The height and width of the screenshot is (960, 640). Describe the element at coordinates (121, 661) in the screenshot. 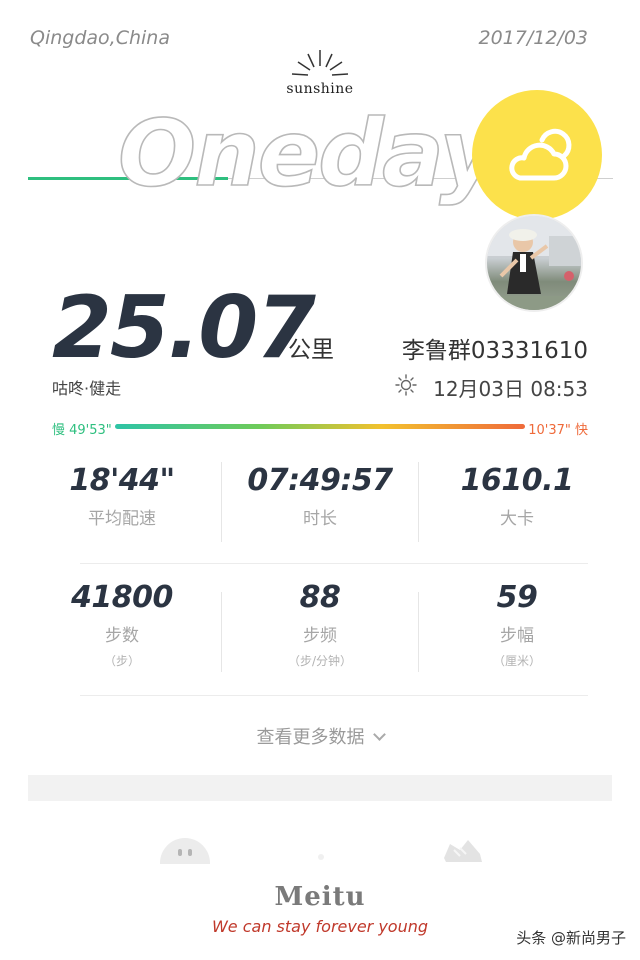

I see `stat-unit: （步）` at that location.